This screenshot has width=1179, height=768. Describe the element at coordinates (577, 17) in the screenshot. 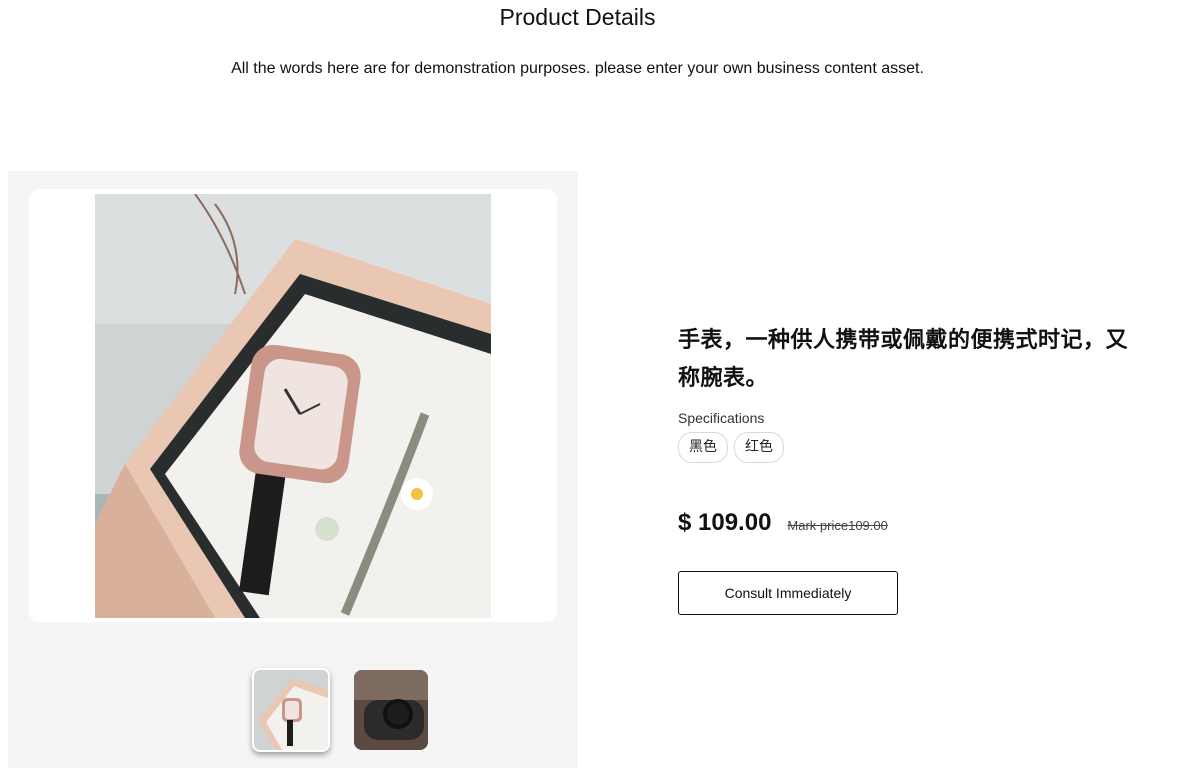

I see `page-title: Product Details` at that location.